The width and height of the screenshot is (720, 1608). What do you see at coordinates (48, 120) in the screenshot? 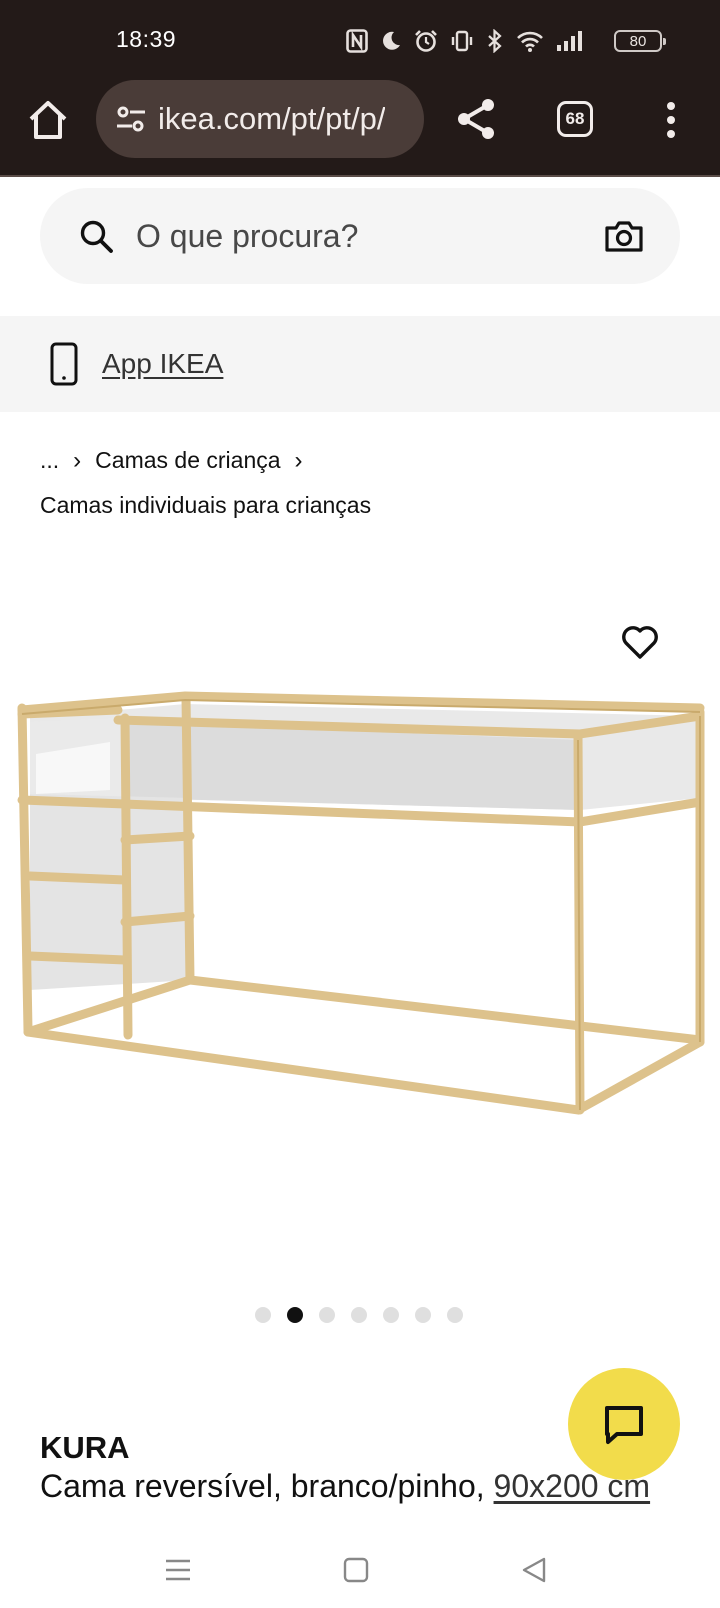
I see `home-icon` at bounding box center [48, 120].